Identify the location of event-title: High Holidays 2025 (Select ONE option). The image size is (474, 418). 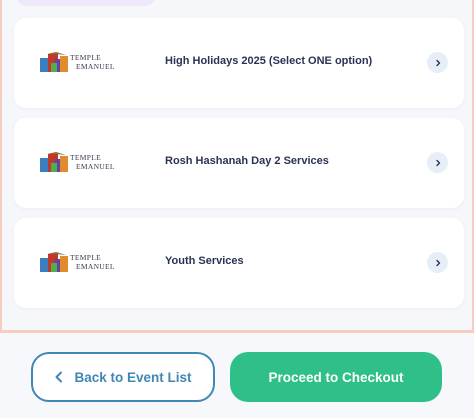
(269, 61).